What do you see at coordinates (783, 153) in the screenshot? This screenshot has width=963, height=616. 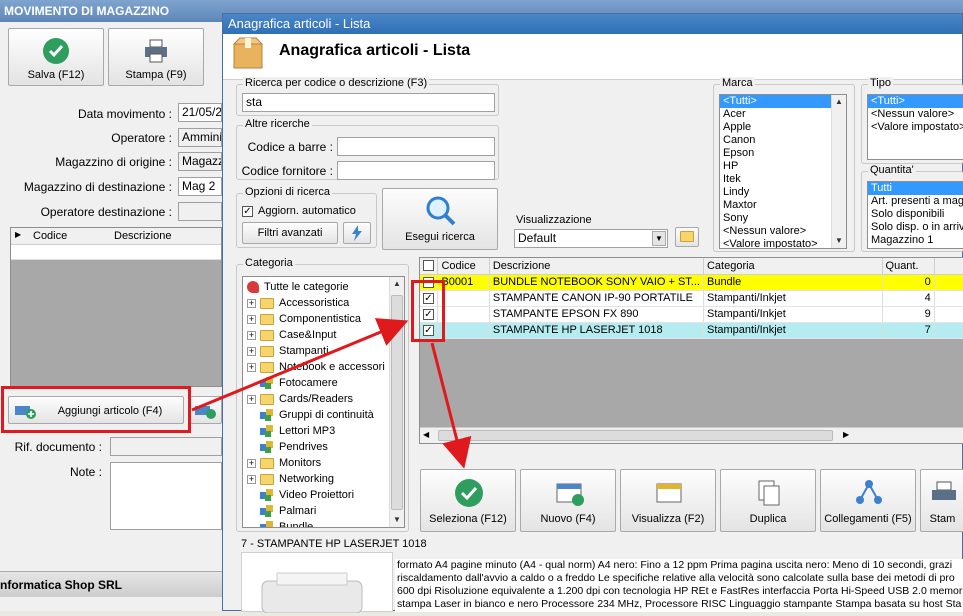 I see `list-item: Epson` at bounding box center [783, 153].